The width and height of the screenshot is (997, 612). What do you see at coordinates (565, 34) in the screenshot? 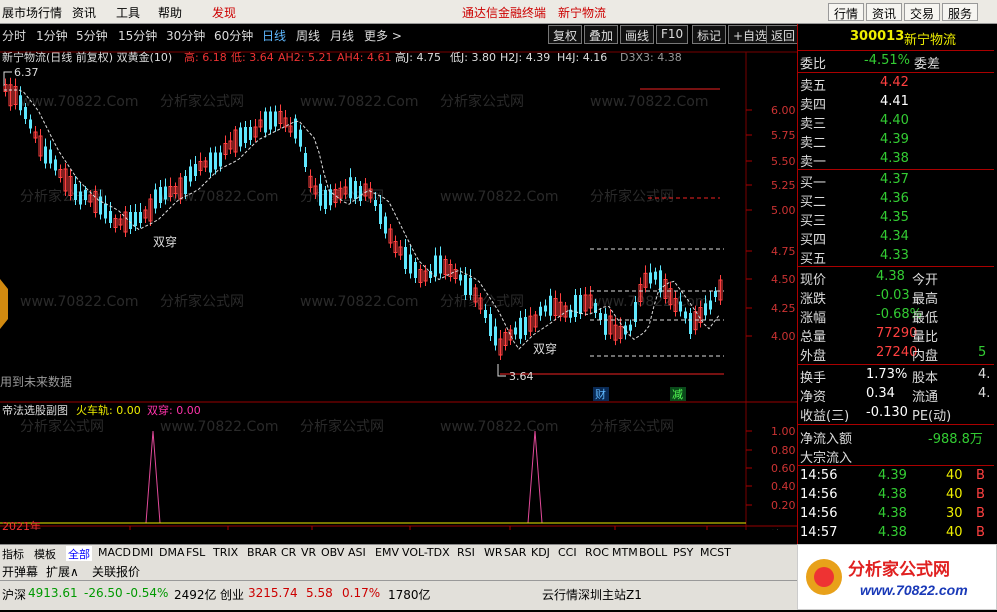
I see `btn-fuquan: 复权` at bounding box center [565, 34].